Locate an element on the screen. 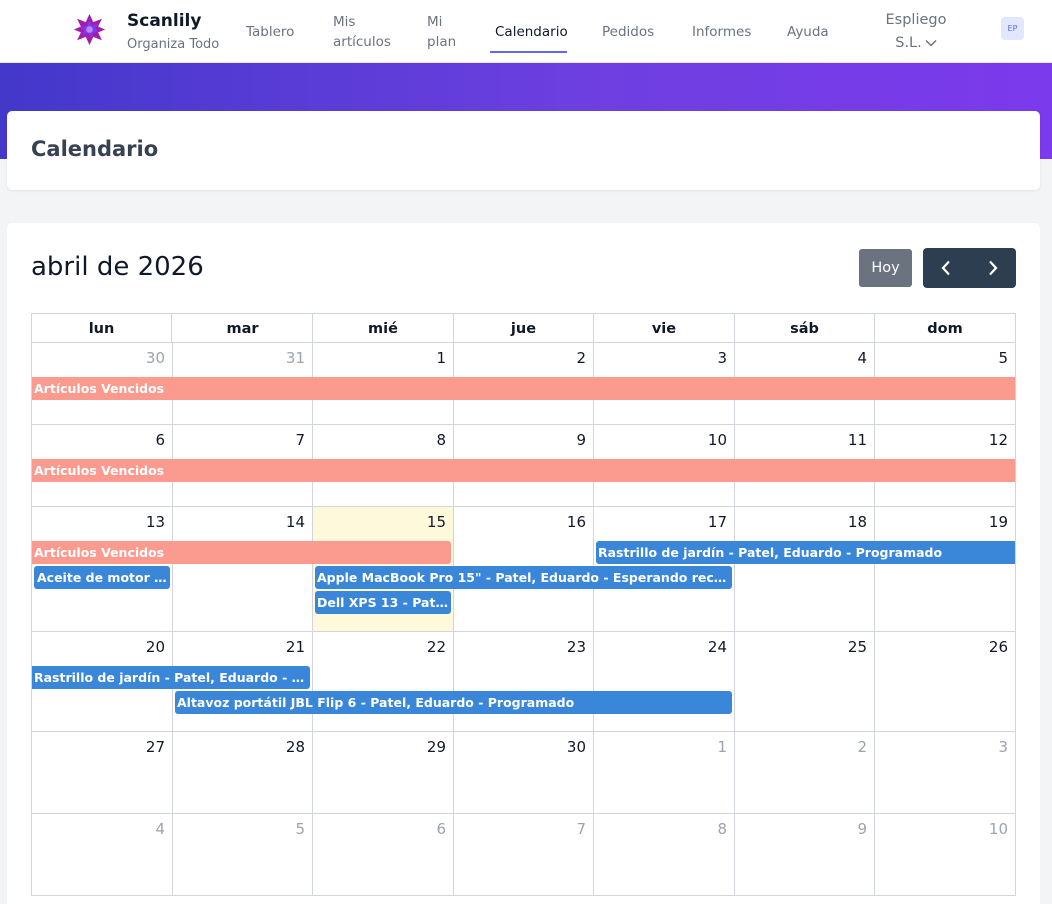 The height and width of the screenshot is (904, 1052). day-number: 16 is located at coordinates (576, 522).